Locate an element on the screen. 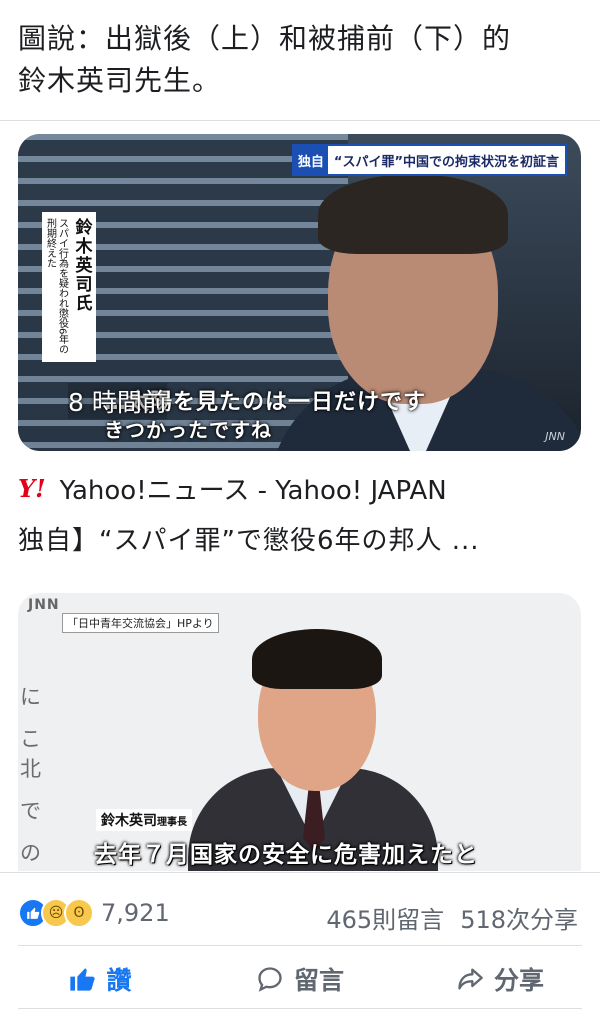 This screenshot has width=600, height=1017. comment-count: 465則留言 is located at coordinates (385, 917).